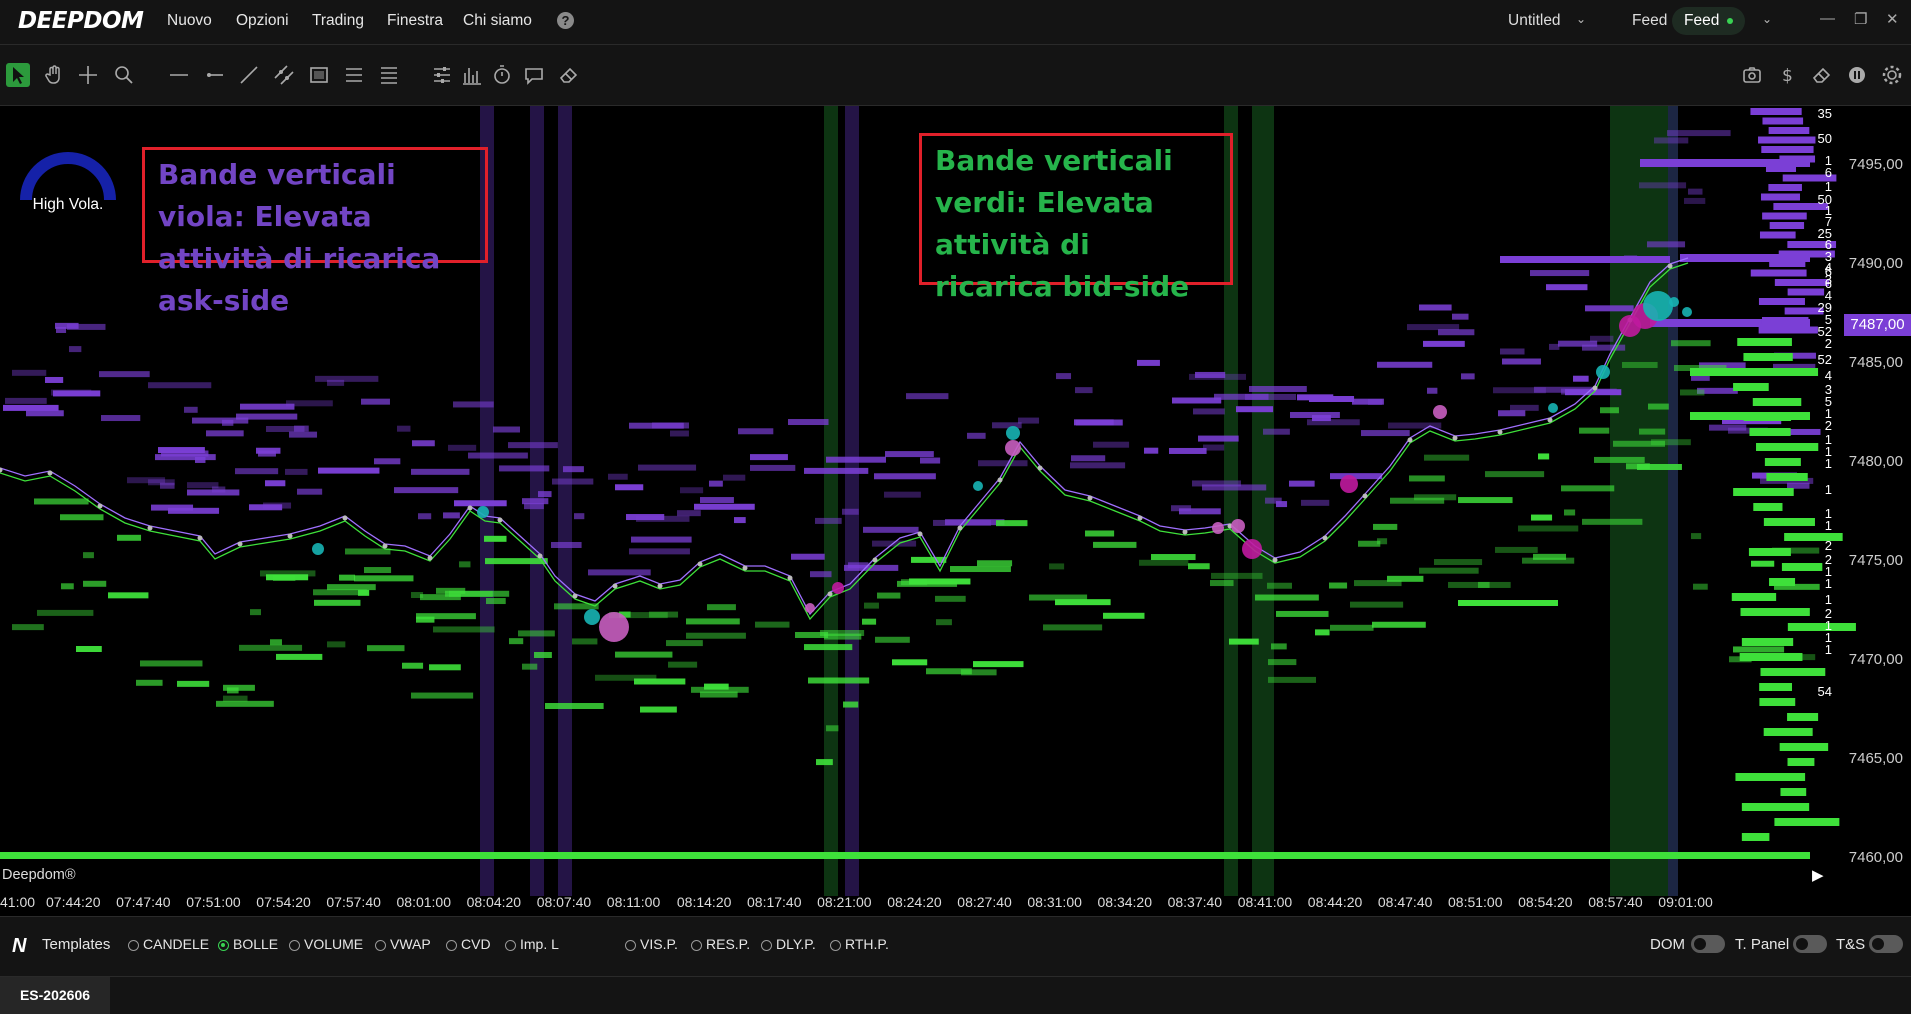 Image resolution: width=1911 pixels, height=1014 pixels. Describe the element at coordinates (565, 20) in the screenshot. I see `help-icon: ?` at that location.